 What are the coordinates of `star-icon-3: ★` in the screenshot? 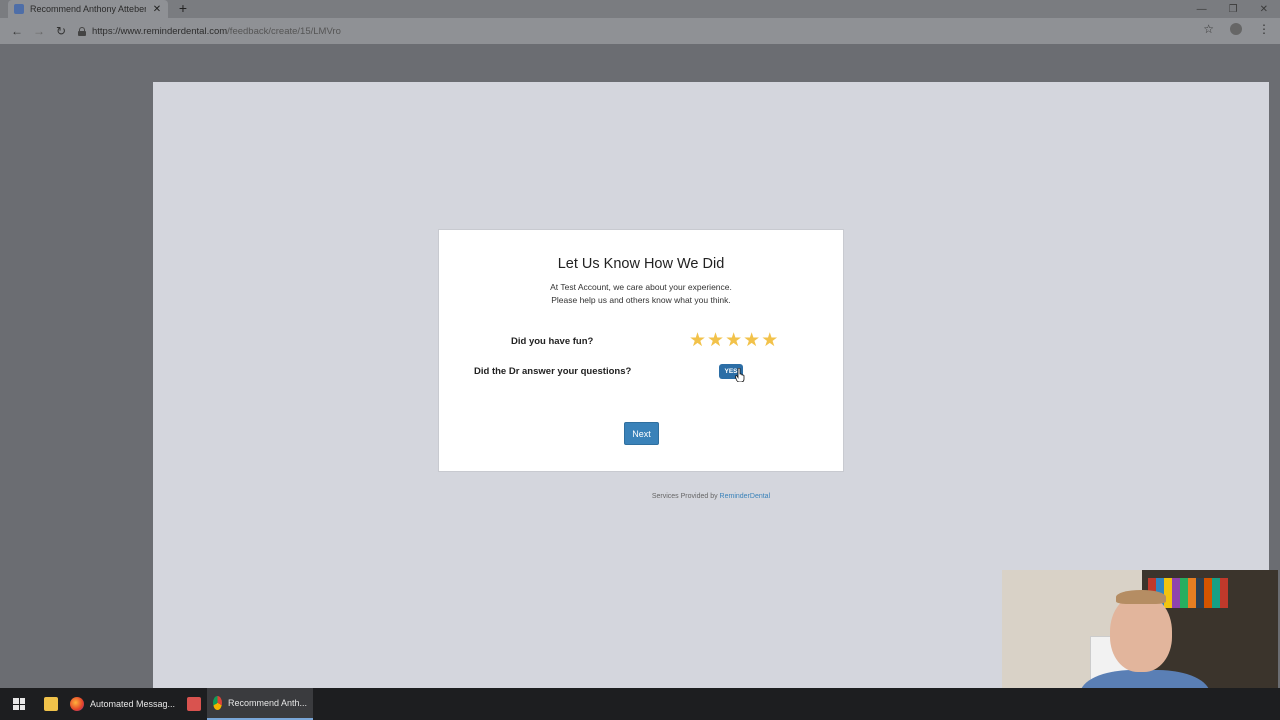 It's located at (733, 341).